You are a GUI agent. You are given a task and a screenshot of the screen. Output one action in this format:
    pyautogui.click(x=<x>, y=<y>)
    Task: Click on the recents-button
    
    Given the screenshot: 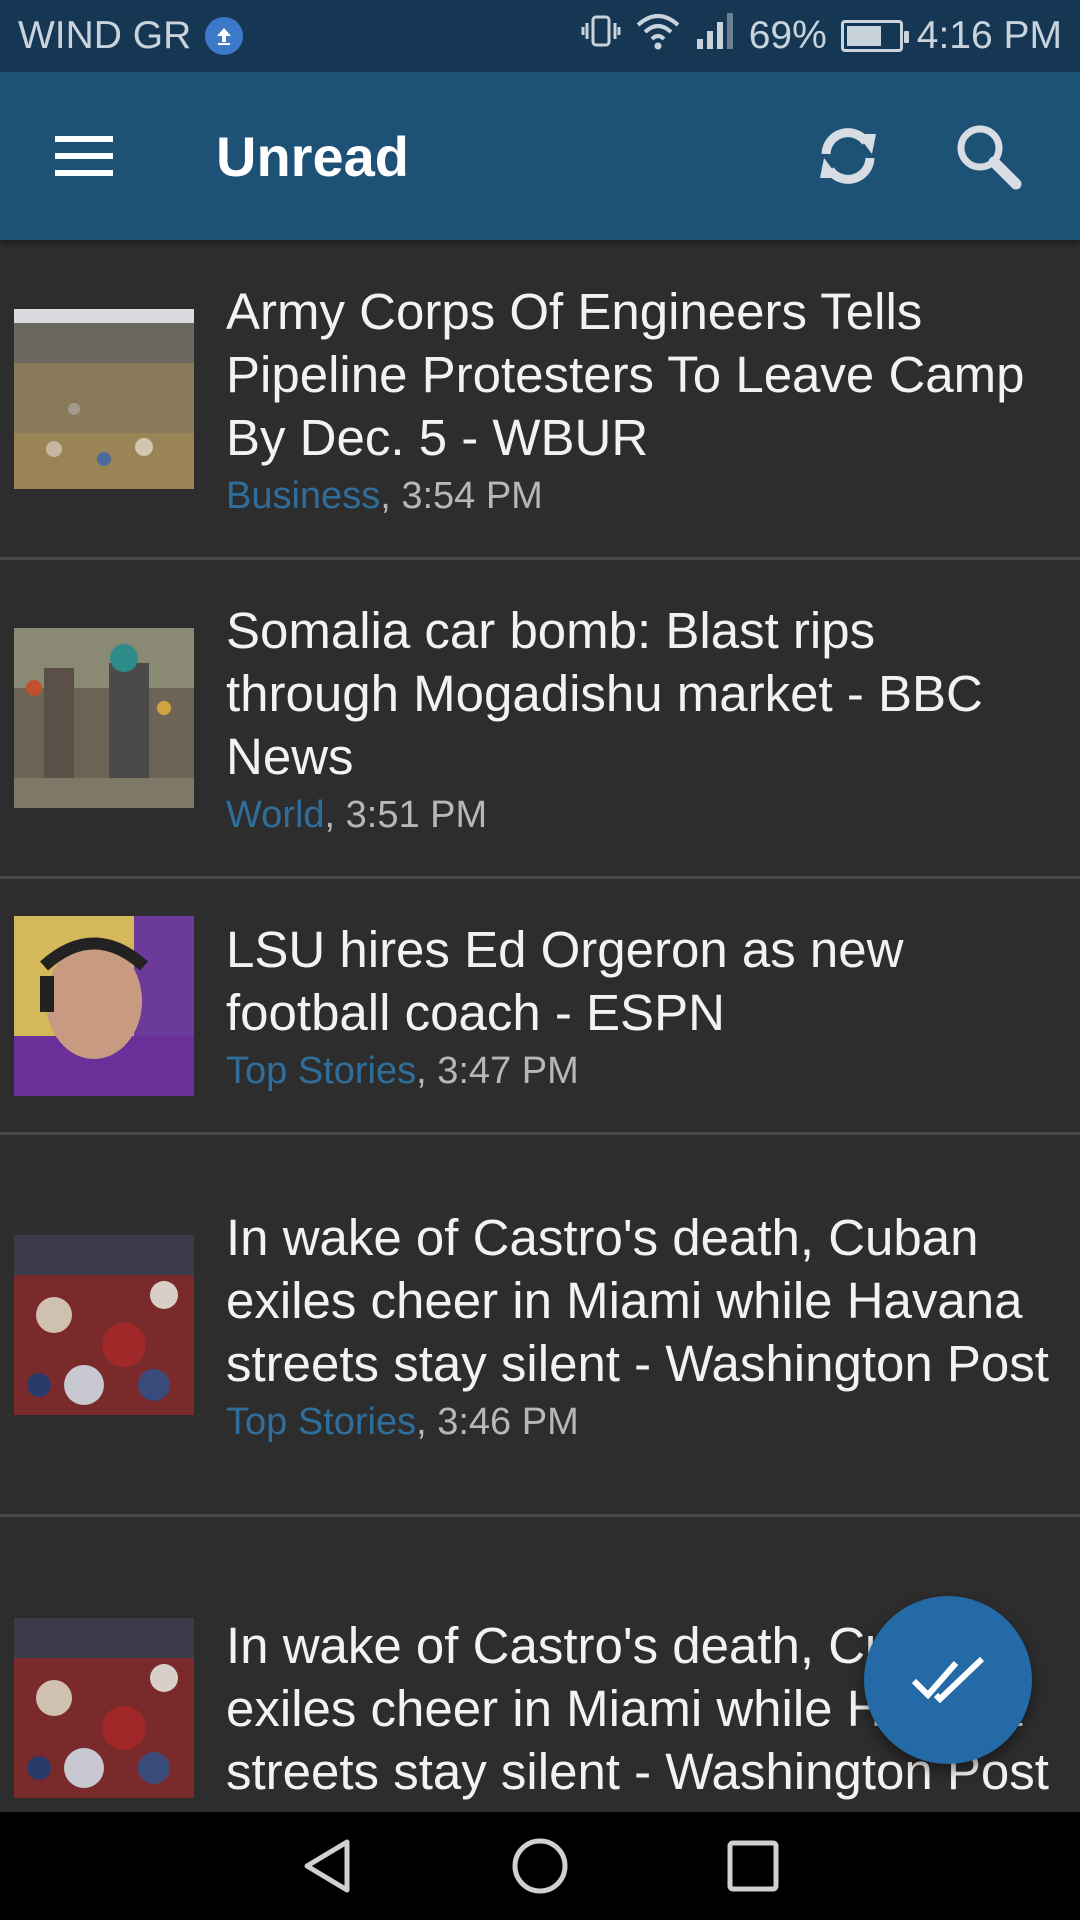 What is the action you would take?
    pyautogui.click(x=753, y=1866)
    